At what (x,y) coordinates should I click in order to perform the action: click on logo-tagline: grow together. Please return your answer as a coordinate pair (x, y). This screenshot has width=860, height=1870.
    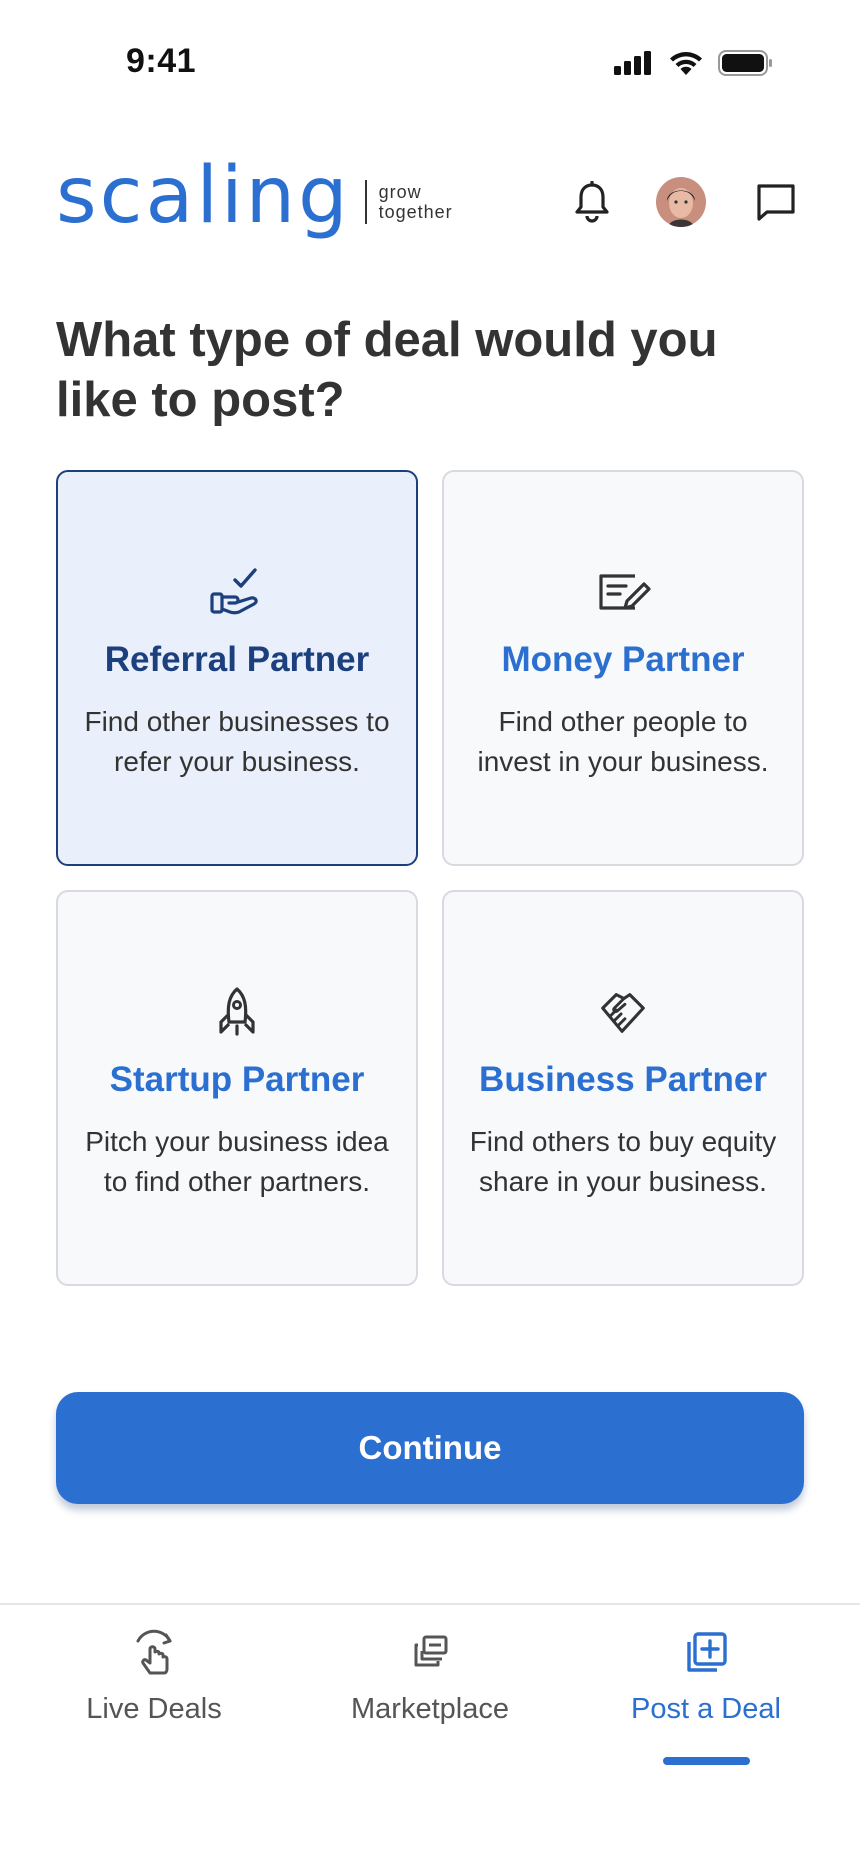
    Looking at the image, I should click on (416, 202).